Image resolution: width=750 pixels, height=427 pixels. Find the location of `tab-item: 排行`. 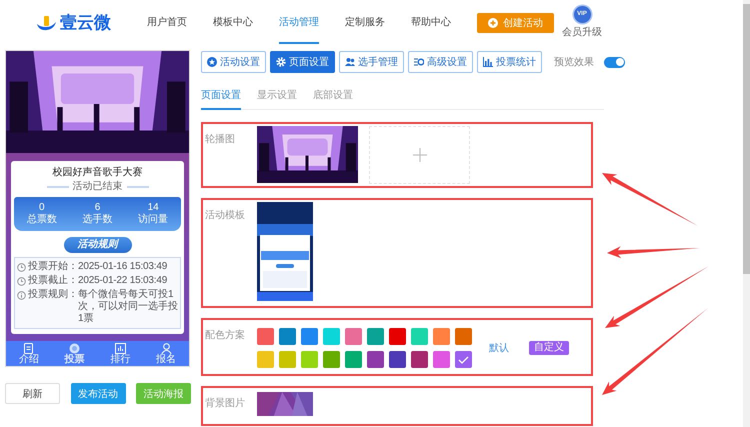

tab-item: 排行 is located at coordinates (121, 353).